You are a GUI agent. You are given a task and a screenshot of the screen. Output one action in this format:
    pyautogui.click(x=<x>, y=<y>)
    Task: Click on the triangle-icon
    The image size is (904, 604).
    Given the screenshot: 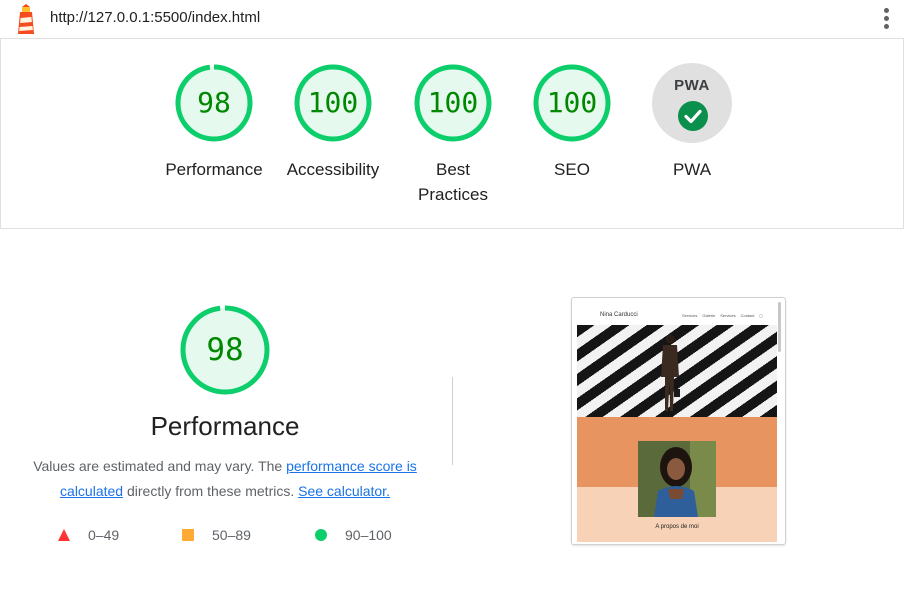 What is the action you would take?
    pyautogui.click(x=64, y=535)
    